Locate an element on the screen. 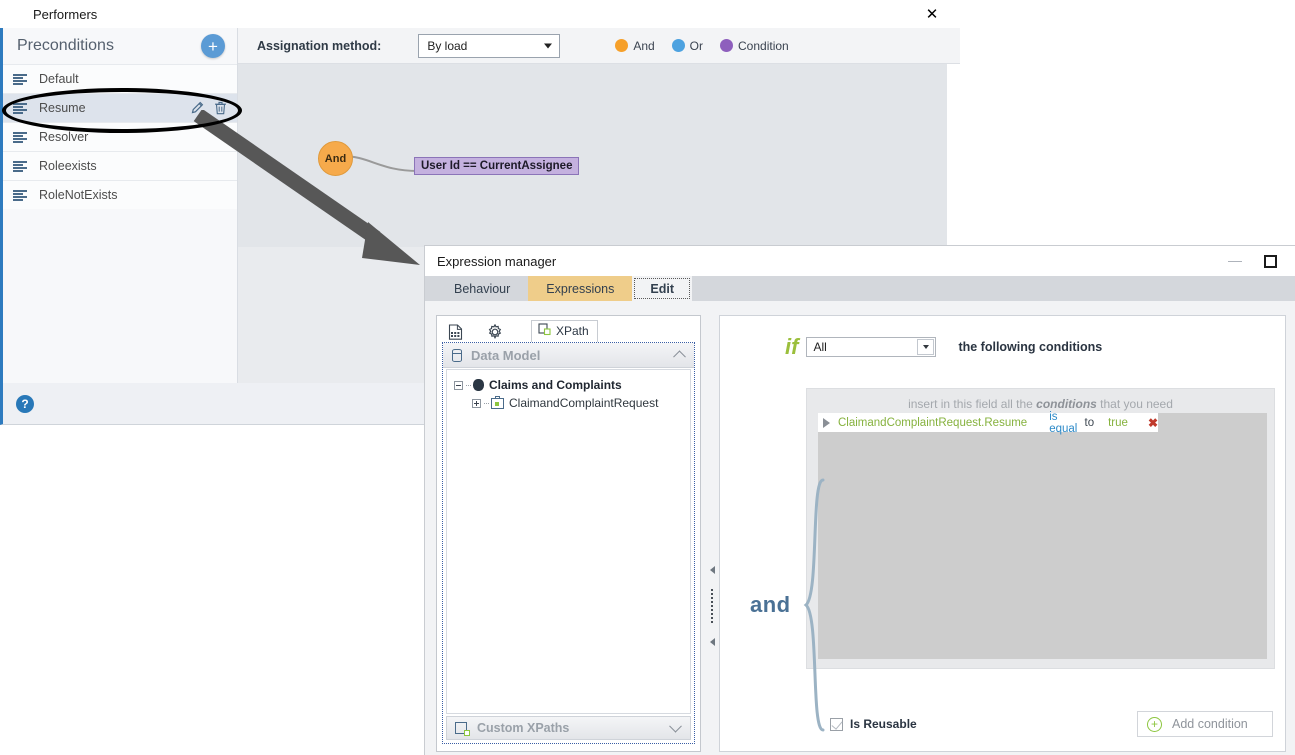 Image resolution: width=1295 pixels, height=755 pixels. window-controls is located at coordinates (1252, 261).